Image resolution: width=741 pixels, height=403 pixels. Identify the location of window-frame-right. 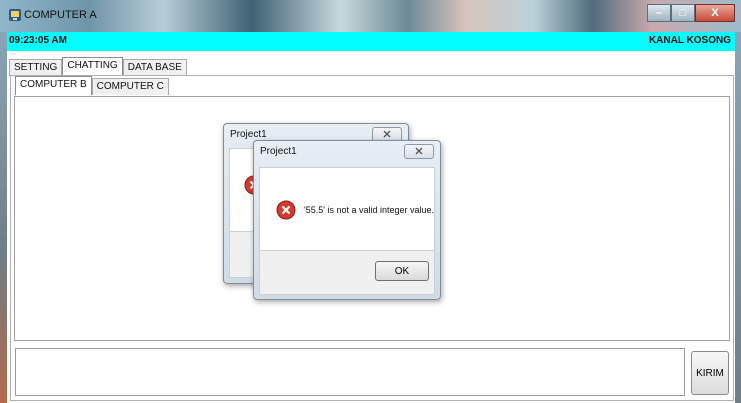
(738, 217).